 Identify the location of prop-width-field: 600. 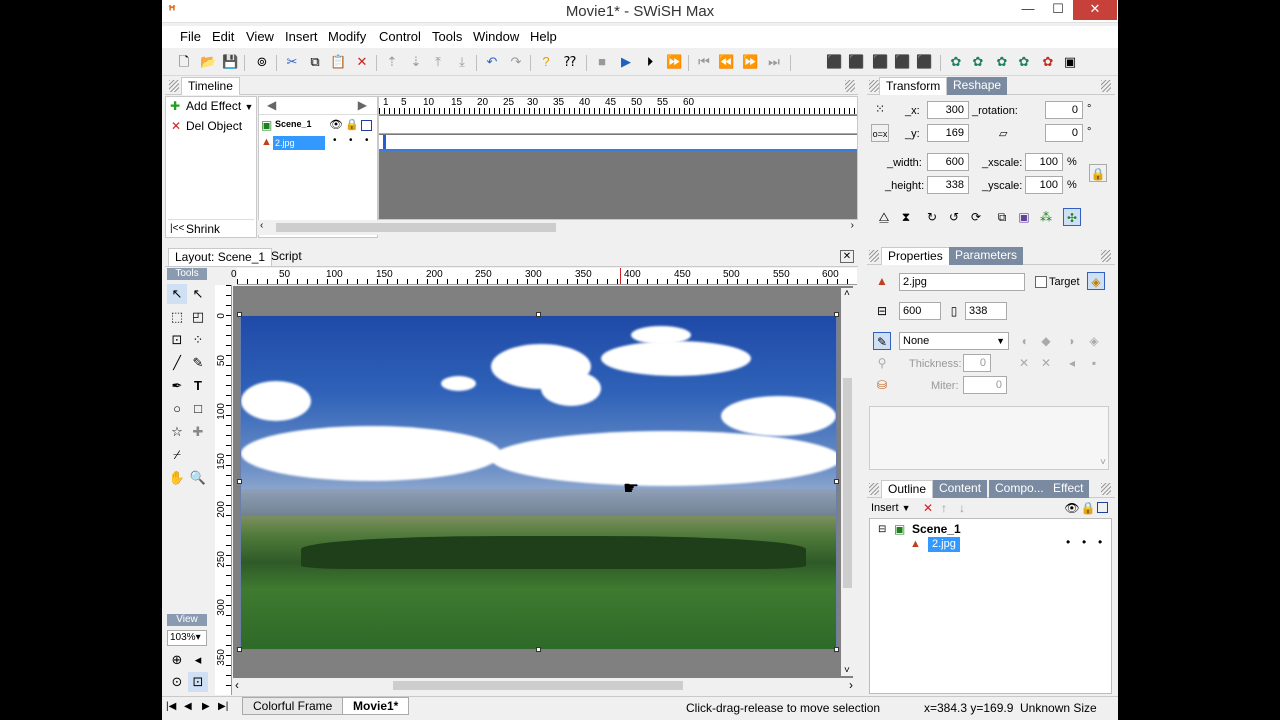
(920, 311).